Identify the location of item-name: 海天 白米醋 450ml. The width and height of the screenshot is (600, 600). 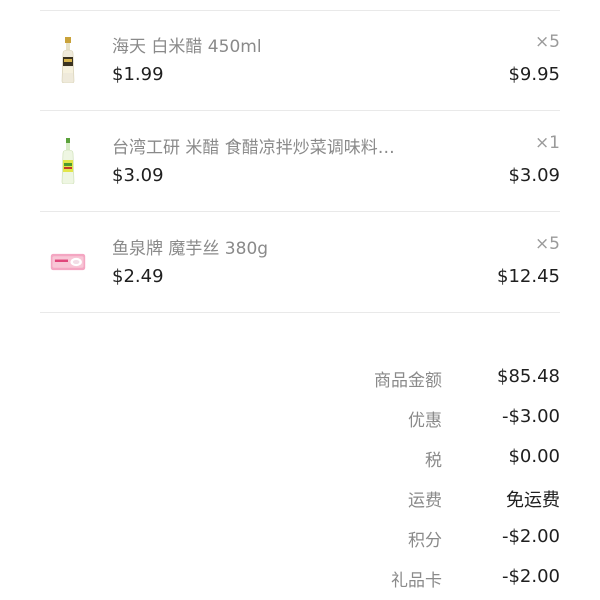
(187, 44).